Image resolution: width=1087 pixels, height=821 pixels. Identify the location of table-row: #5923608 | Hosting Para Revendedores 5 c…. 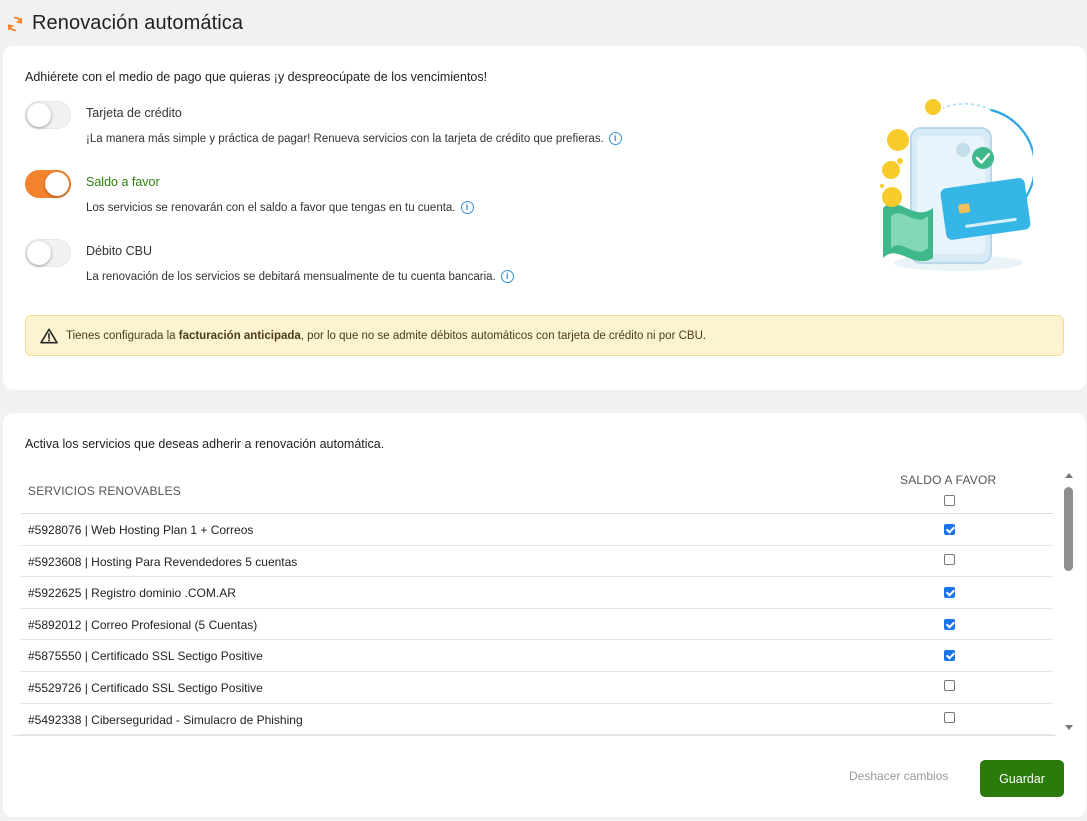
(537, 562).